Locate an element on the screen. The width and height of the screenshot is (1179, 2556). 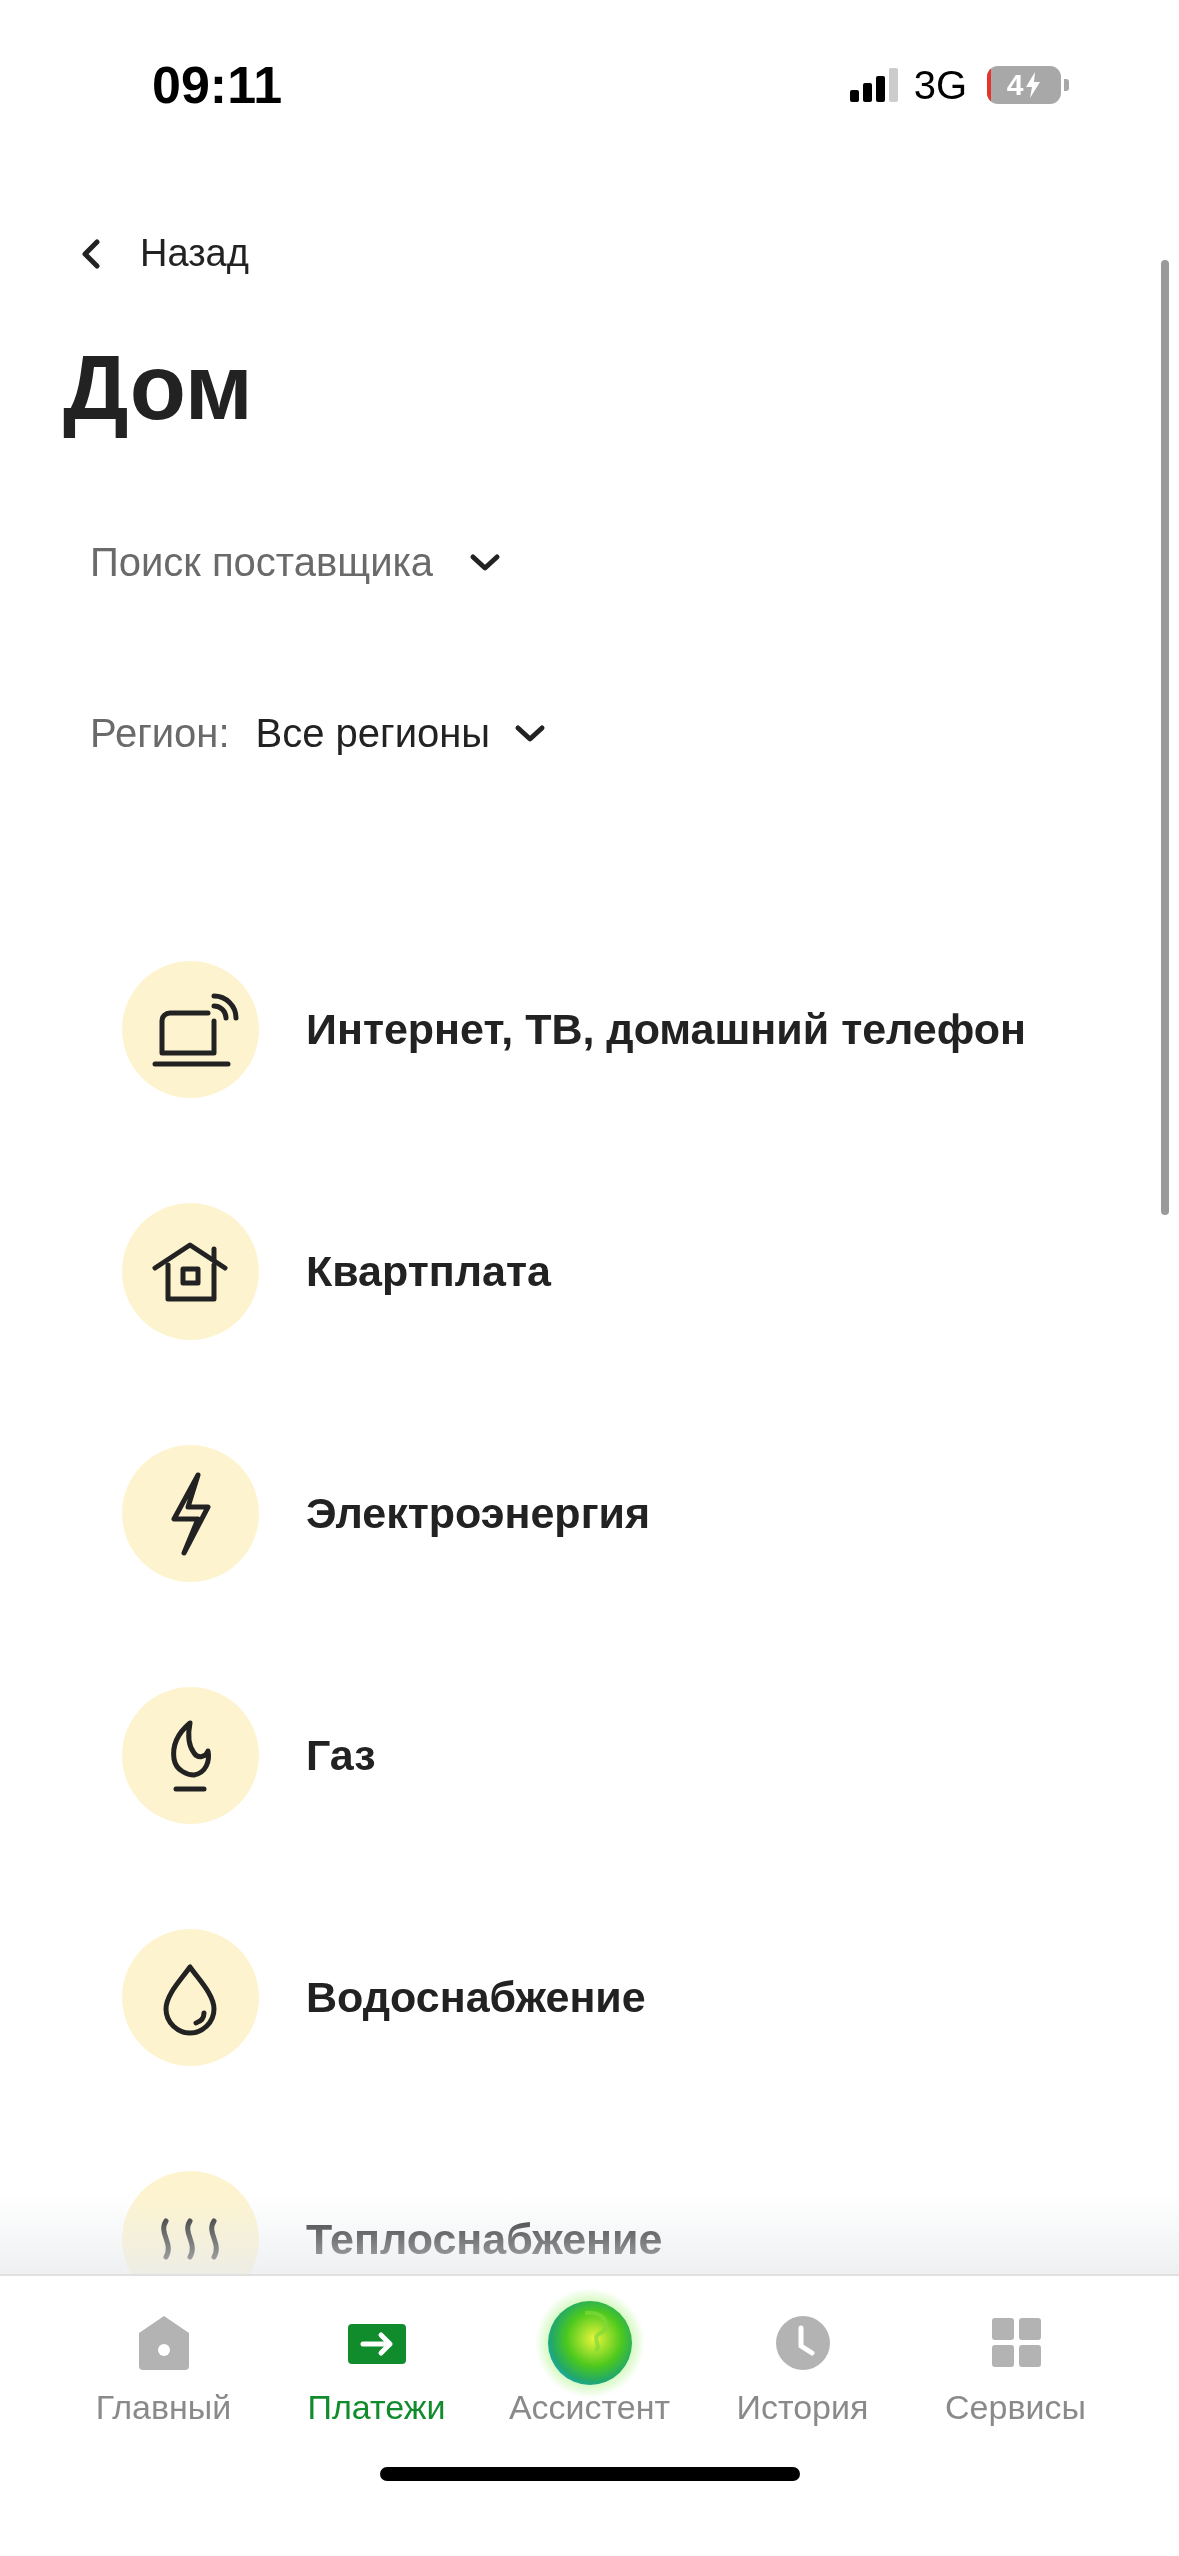
supplier-search-dropdown: Поиск поставщика is located at coordinates (296, 563).